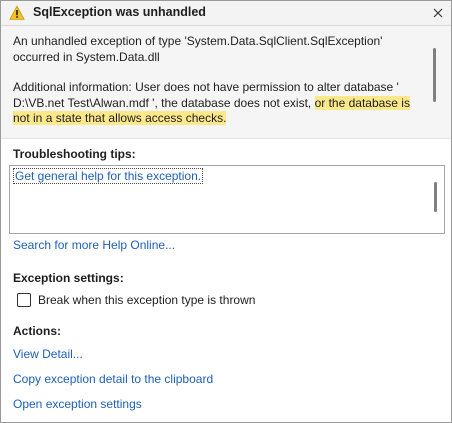 The width and height of the screenshot is (452, 423). I want to click on exception-settings-heading: Exception settings:, so click(68, 278).